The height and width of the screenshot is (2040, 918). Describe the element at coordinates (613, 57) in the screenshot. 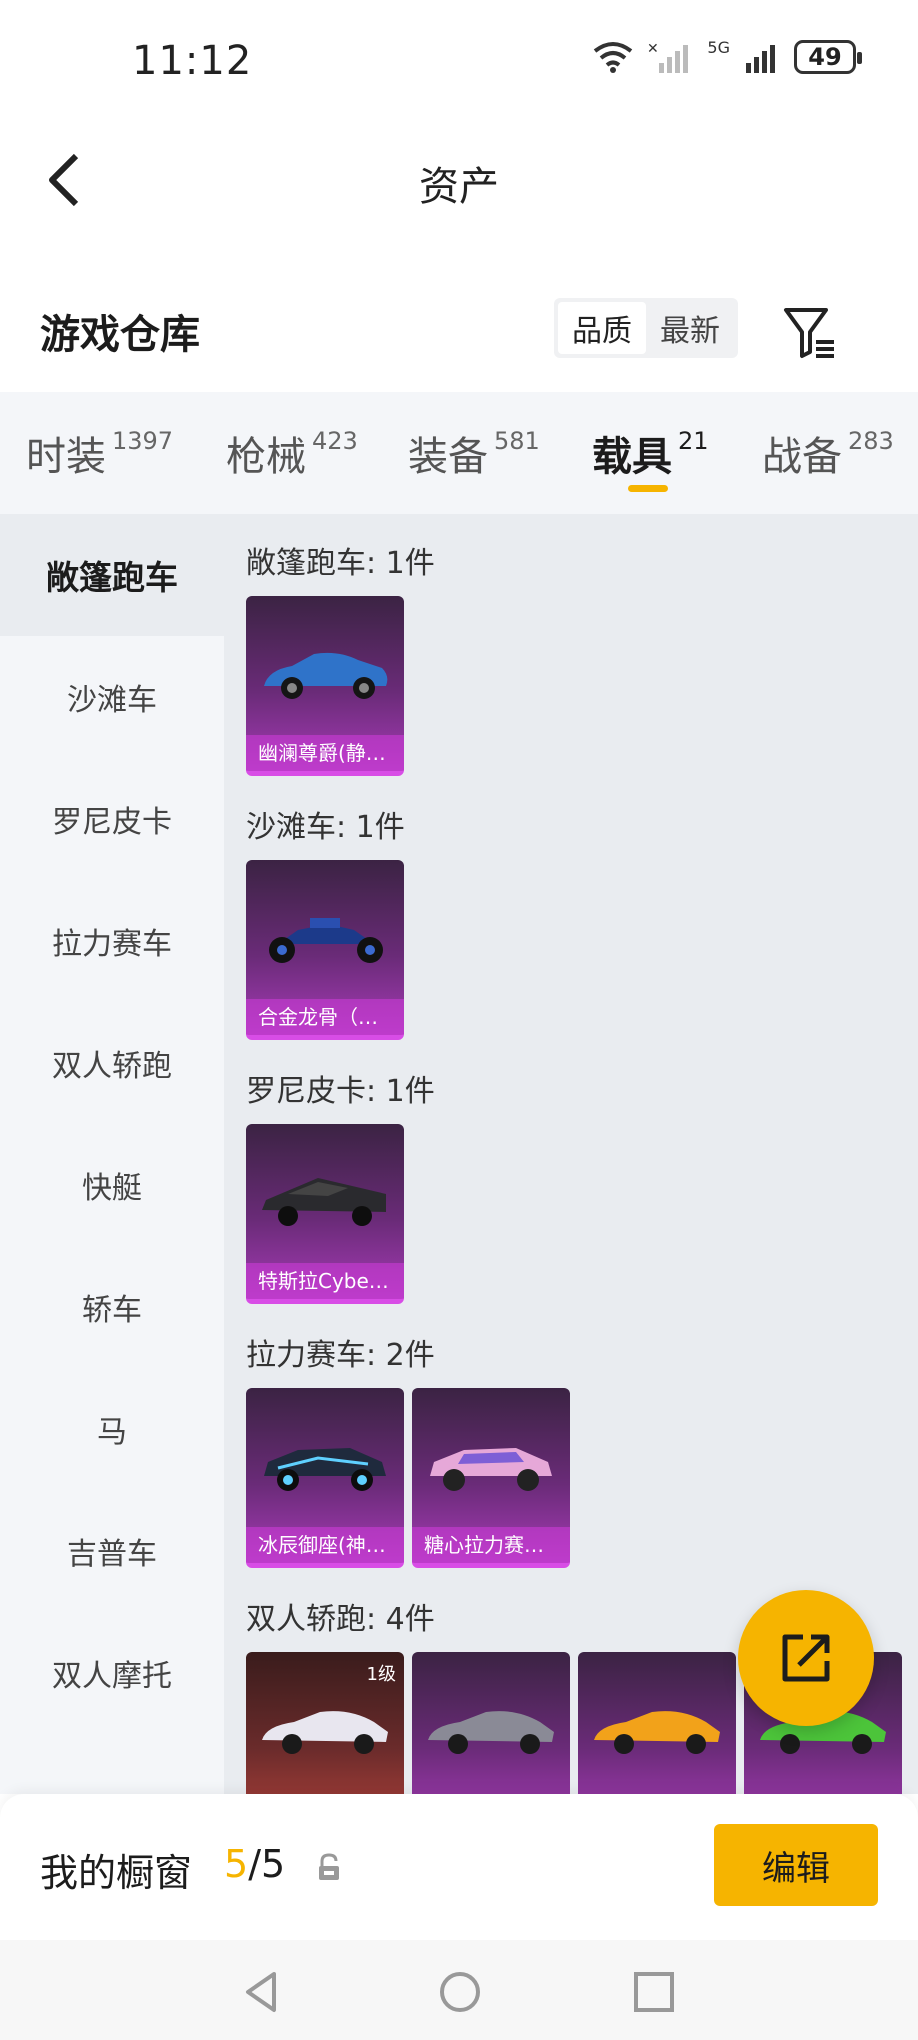

I see `wifi-icon` at that location.